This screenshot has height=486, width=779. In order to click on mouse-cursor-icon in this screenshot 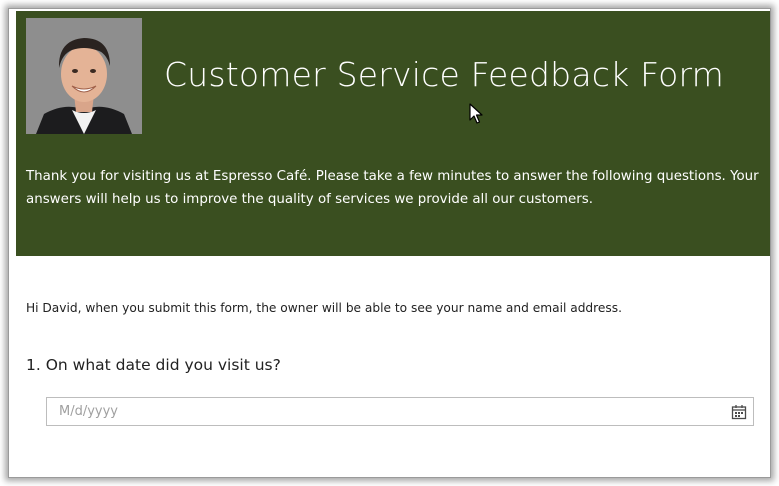, I will do `click(476, 116)`.